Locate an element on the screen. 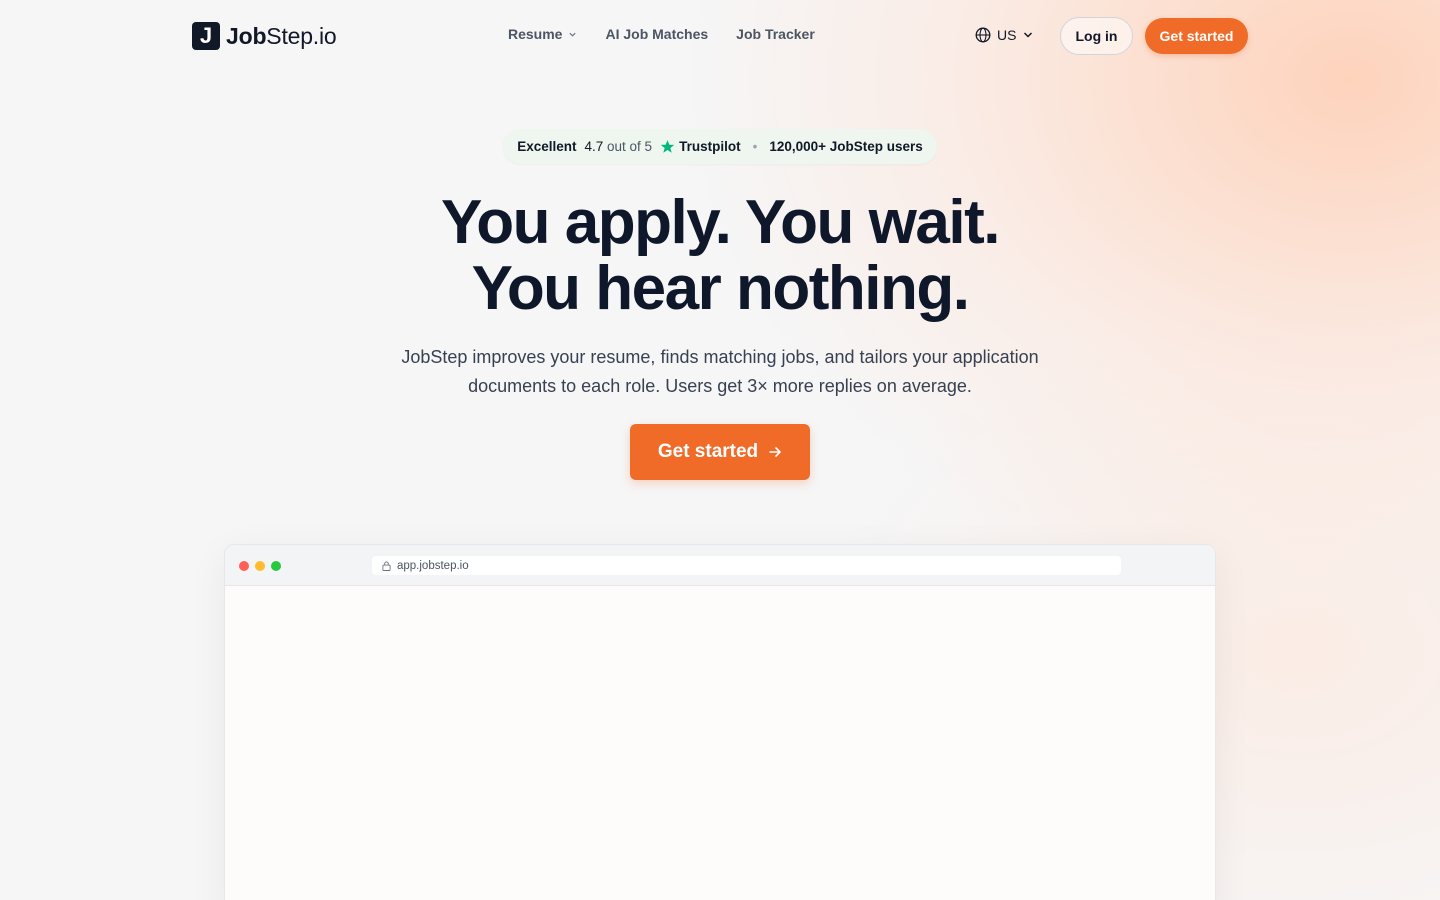 The image size is (1440, 900). locale-selector: US is located at coordinates (1004, 35).